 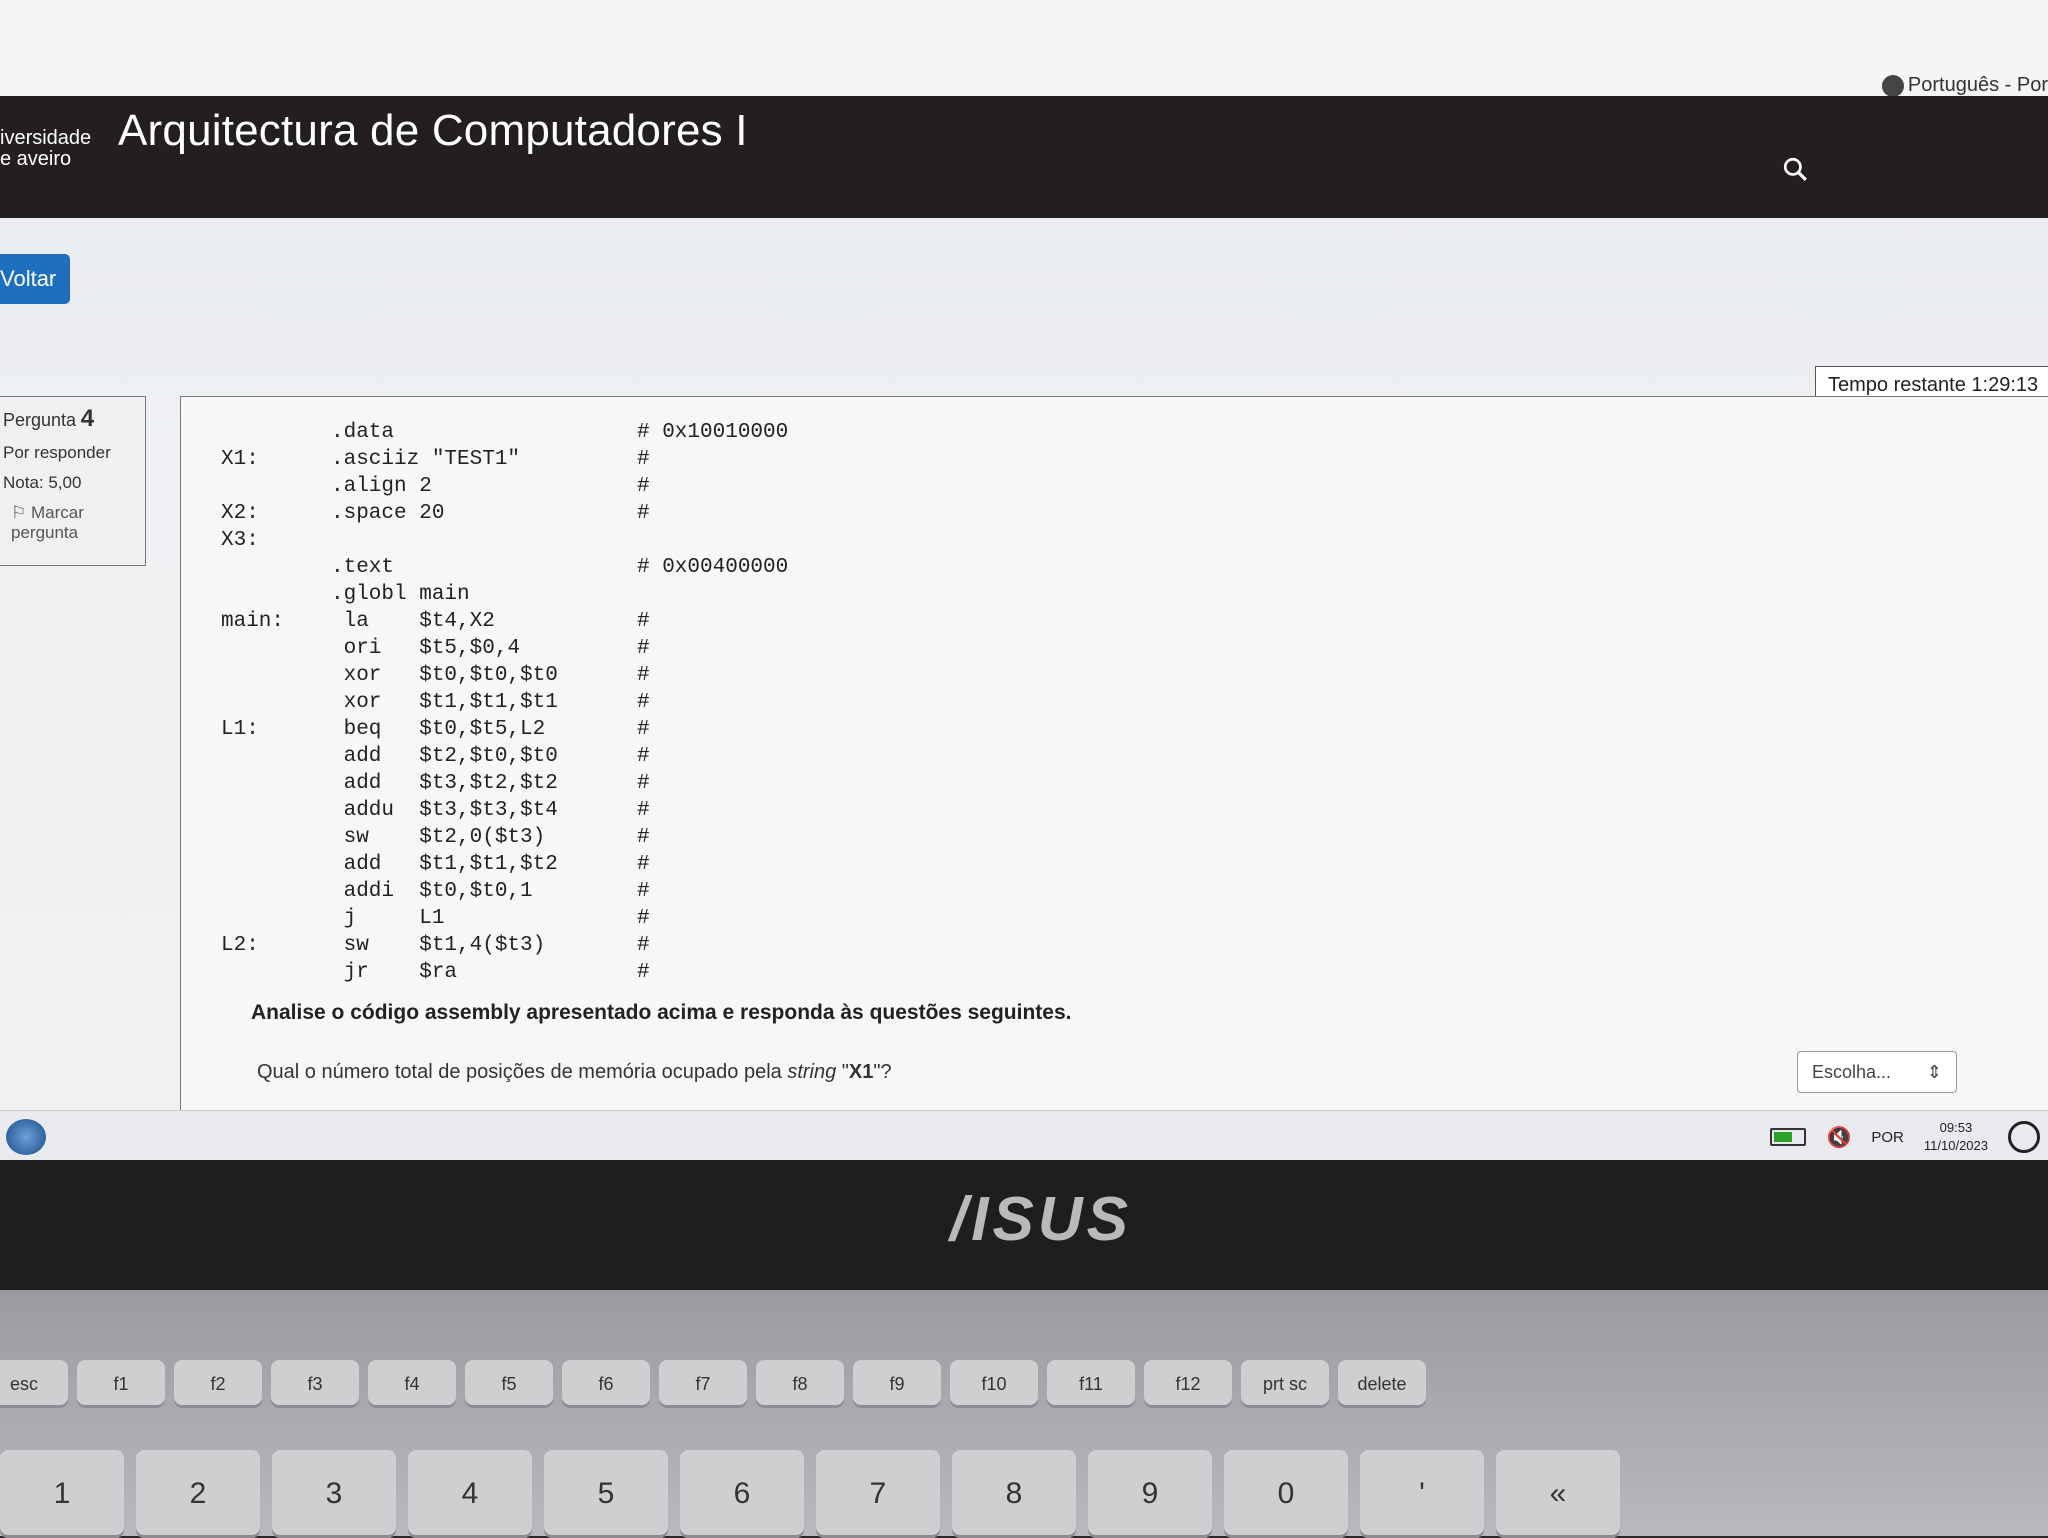 What do you see at coordinates (35, 279) in the screenshot?
I see `back-button: Voltar` at bounding box center [35, 279].